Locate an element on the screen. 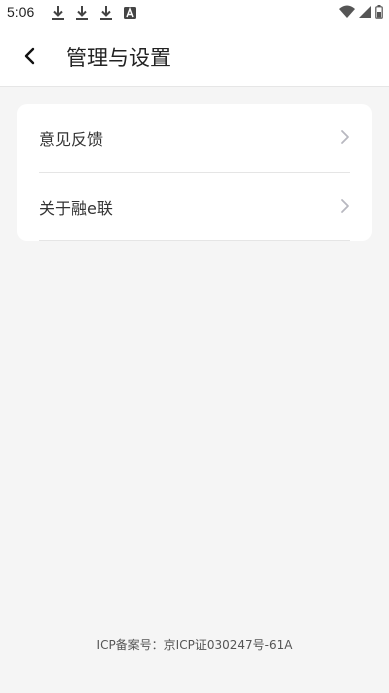 The width and height of the screenshot is (389, 693). cell-signal-icon is located at coordinates (365, 12).